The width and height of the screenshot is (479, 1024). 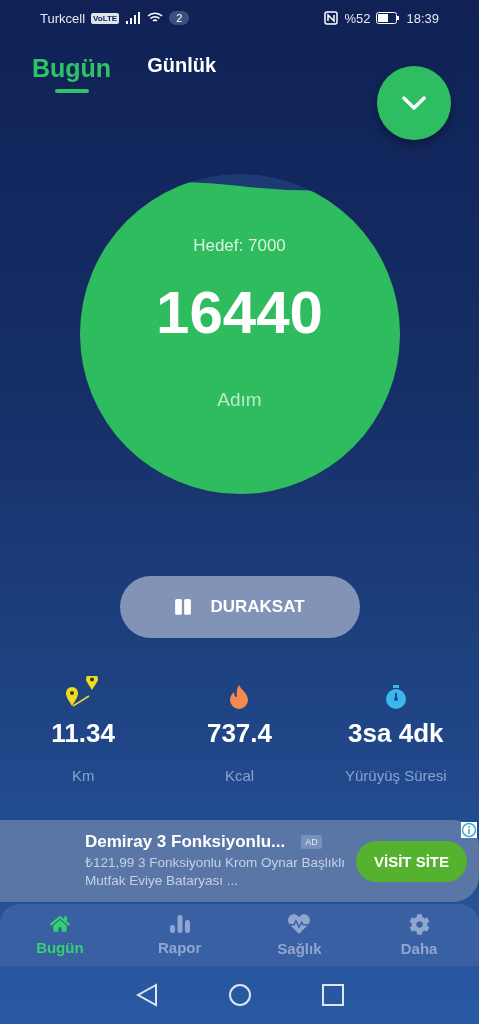 I want to click on battery-icon, so click(x=388, y=18).